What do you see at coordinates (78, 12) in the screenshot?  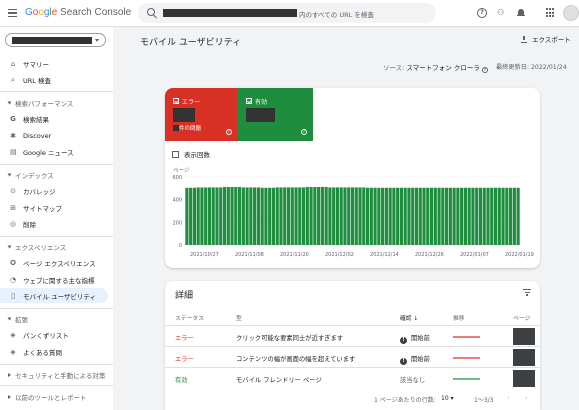 I see `google-search-console-logo: Google Search Console` at bounding box center [78, 12].